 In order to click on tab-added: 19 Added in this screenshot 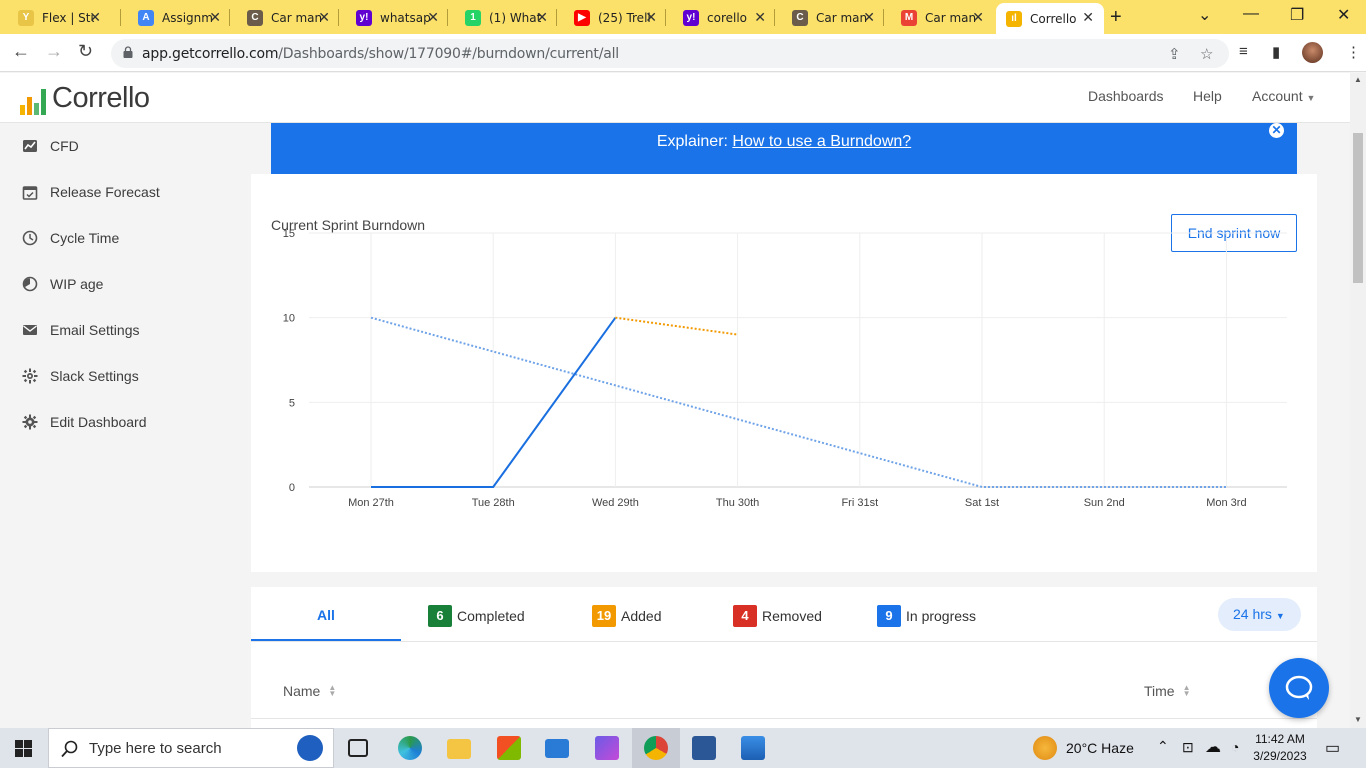, I will do `click(626, 616)`.